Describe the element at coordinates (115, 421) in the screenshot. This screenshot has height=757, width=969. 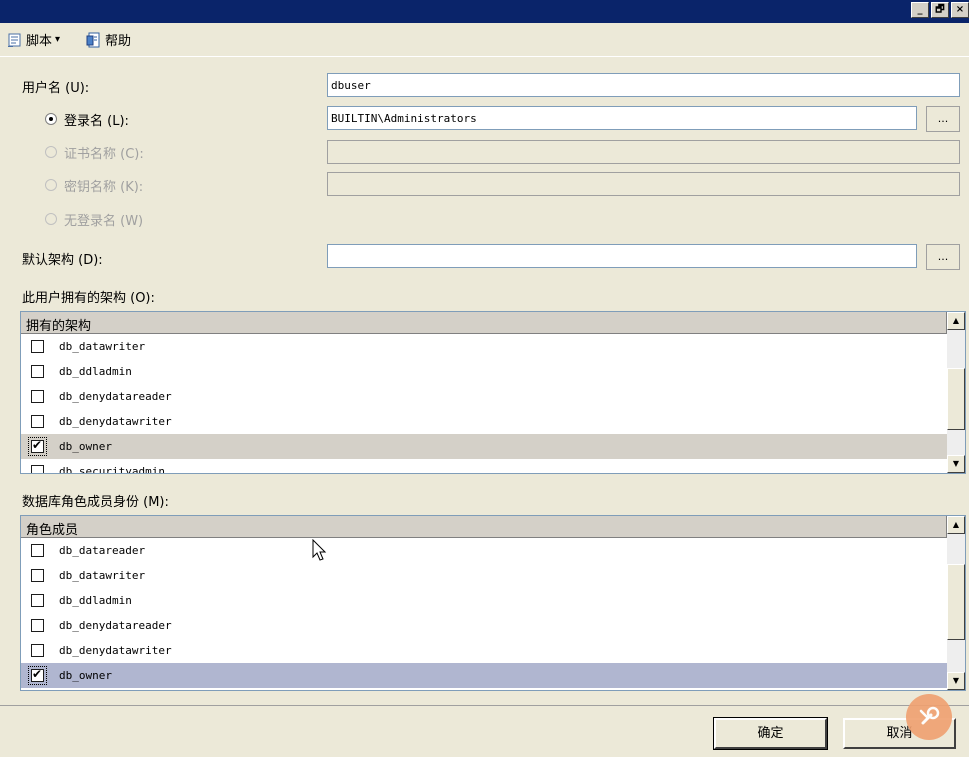
I see `schema-name: db_denydatawriter` at that location.